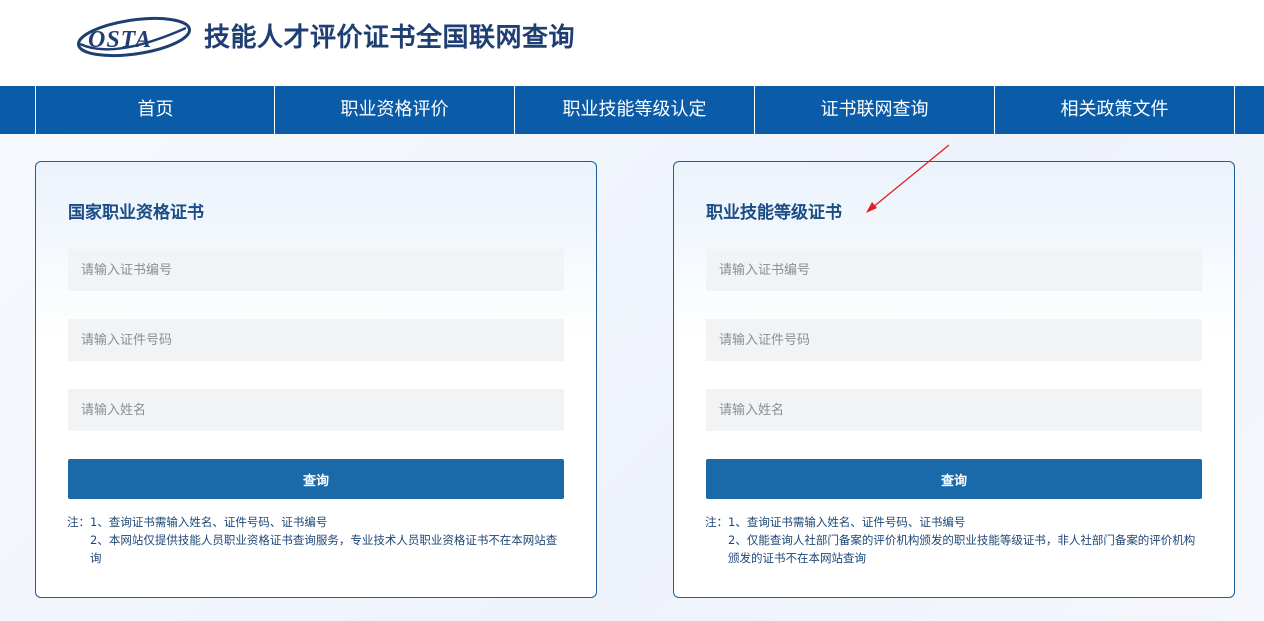 This screenshot has height=621, width=1264. What do you see at coordinates (390, 38) in the screenshot?
I see `site-title: 技能人才评价证书全国联网查询` at bounding box center [390, 38].